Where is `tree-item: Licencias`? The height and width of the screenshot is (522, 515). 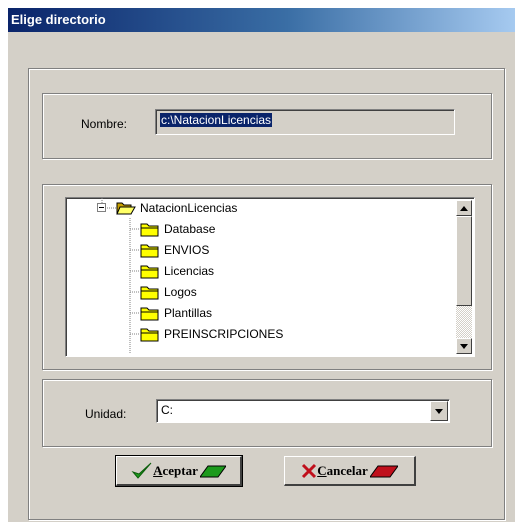 tree-item: Licencias is located at coordinates (177, 271).